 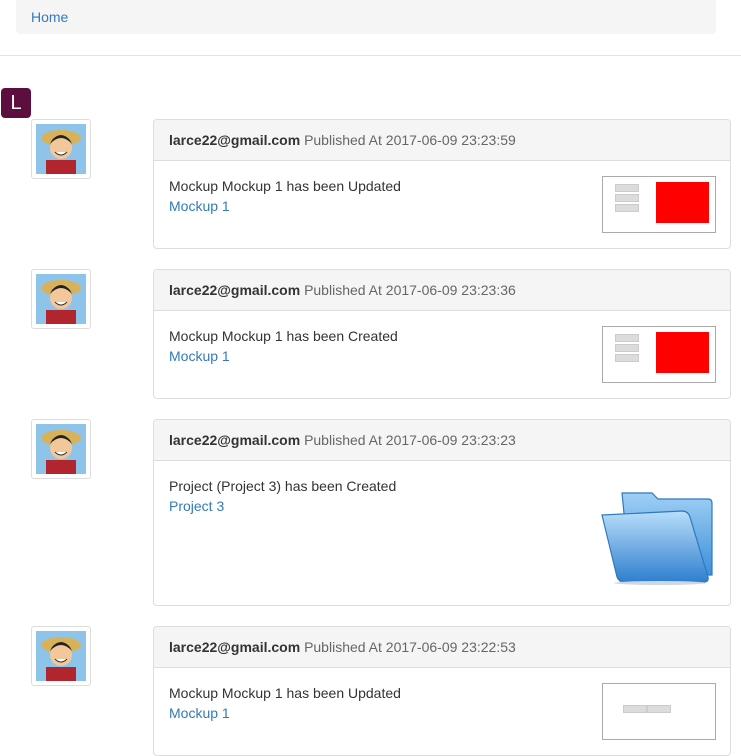 What do you see at coordinates (658, 536) in the screenshot?
I see `folder-icon` at bounding box center [658, 536].